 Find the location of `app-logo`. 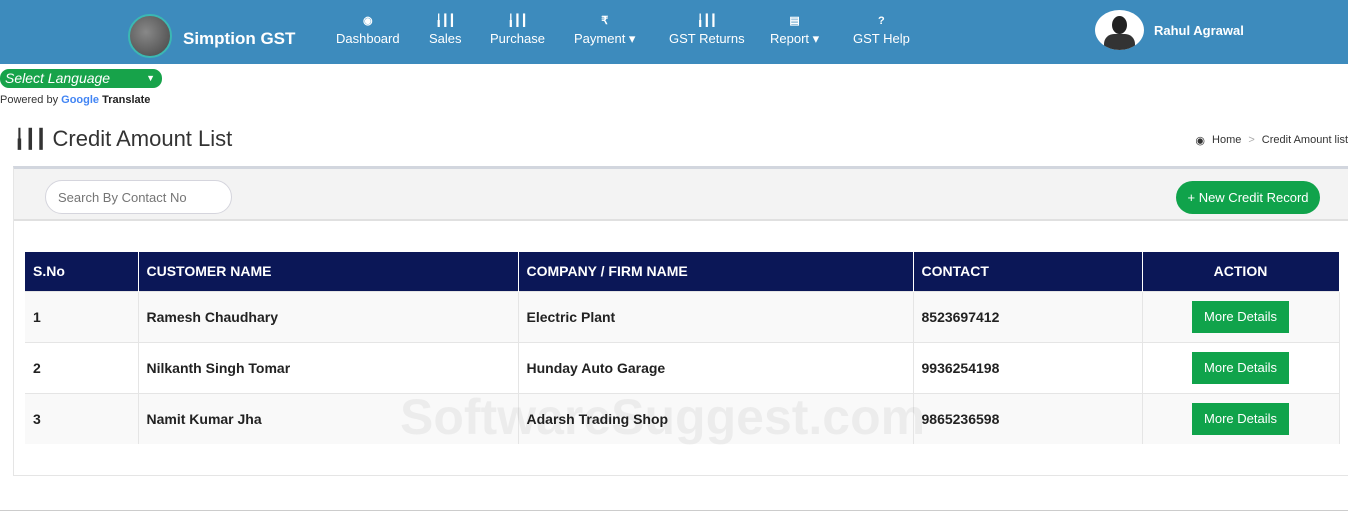

app-logo is located at coordinates (150, 36).